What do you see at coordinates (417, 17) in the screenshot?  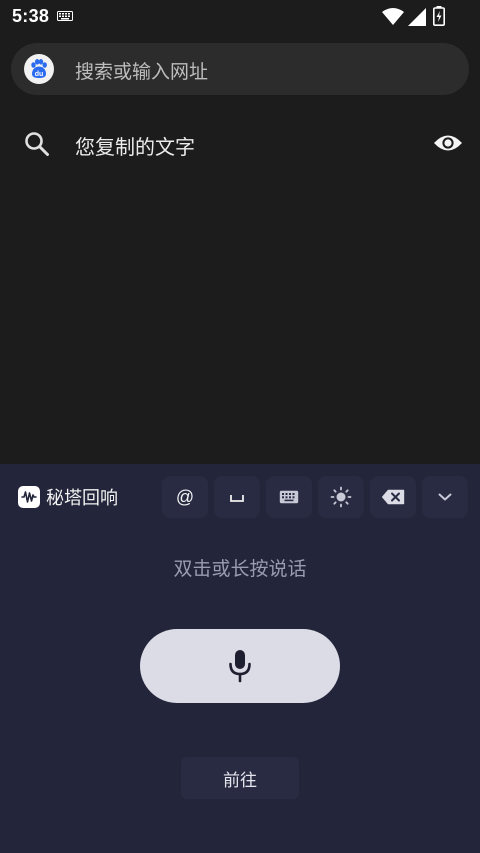 I see `signal-icon` at bounding box center [417, 17].